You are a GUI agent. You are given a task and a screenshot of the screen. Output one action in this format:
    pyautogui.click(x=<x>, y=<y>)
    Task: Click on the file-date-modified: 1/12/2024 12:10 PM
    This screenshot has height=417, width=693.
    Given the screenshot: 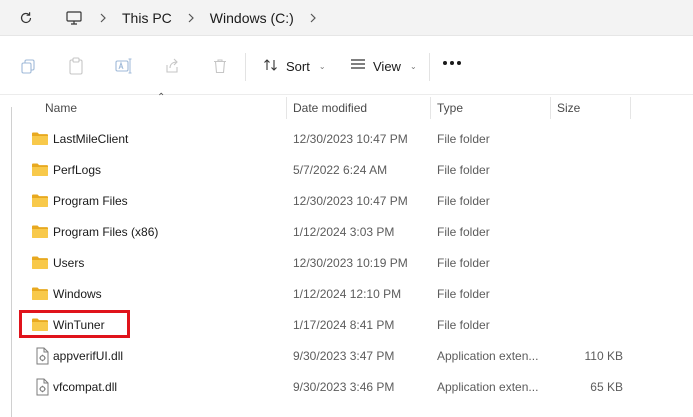 What is the action you would take?
    pyautogui.click(x=347, y=294)
    